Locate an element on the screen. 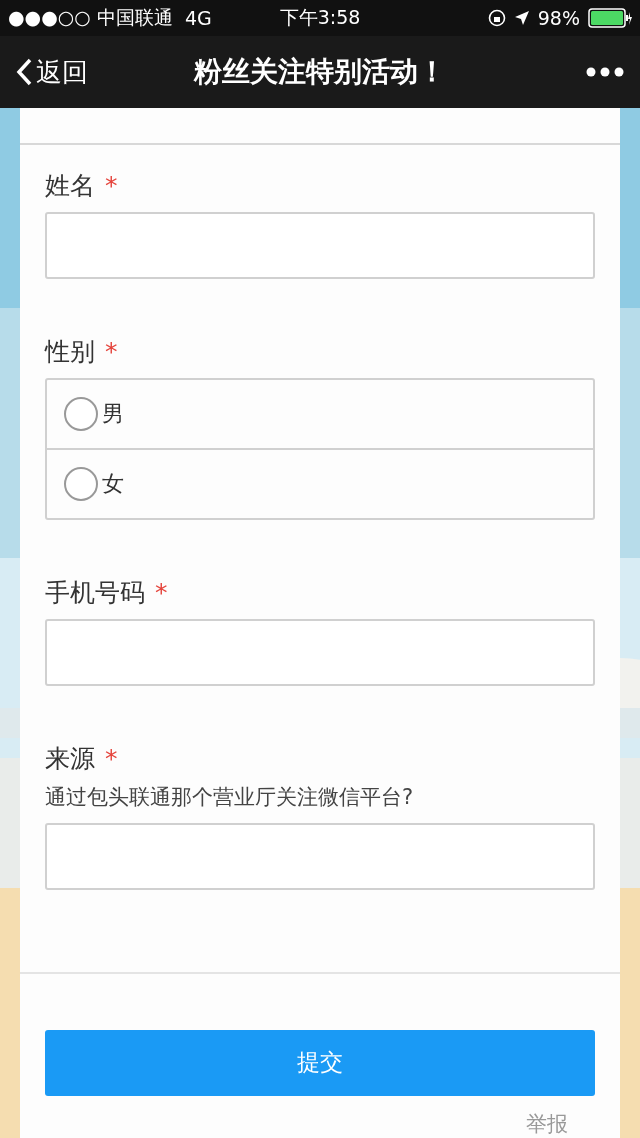  field-description: 通过包头联通那个营业厅关注微信平台? is located at coordinates (230, 797).